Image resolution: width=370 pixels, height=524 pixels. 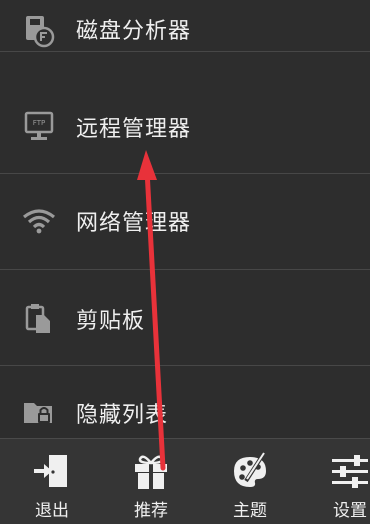 I want to click on tab-settings: 设置, so click(x=340, y=481).